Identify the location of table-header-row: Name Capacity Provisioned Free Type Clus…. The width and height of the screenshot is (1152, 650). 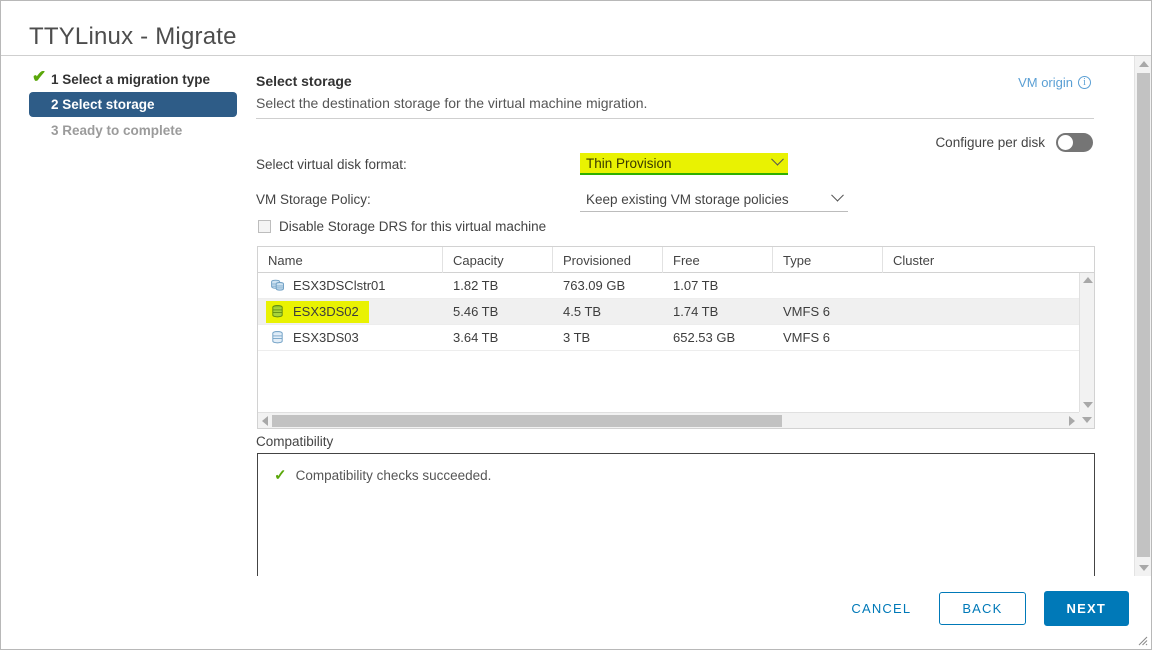
(676, 260).